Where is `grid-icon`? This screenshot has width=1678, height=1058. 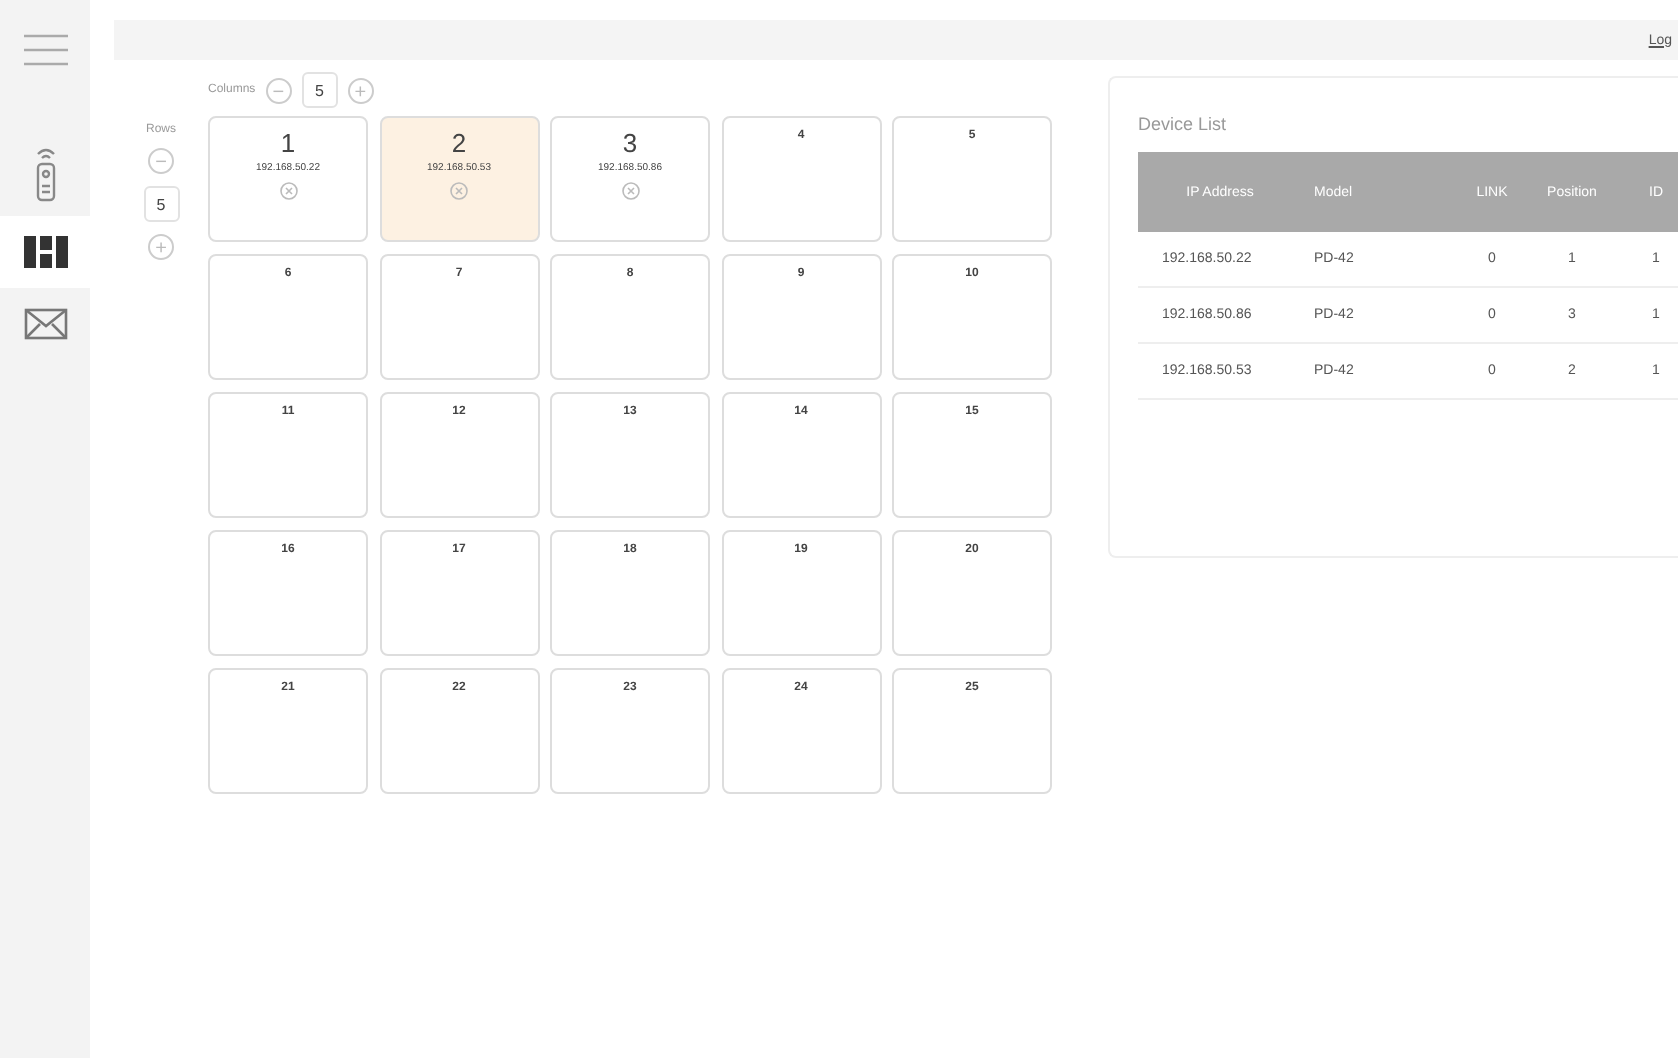
grid-icon is located at coordinates (45, 252).